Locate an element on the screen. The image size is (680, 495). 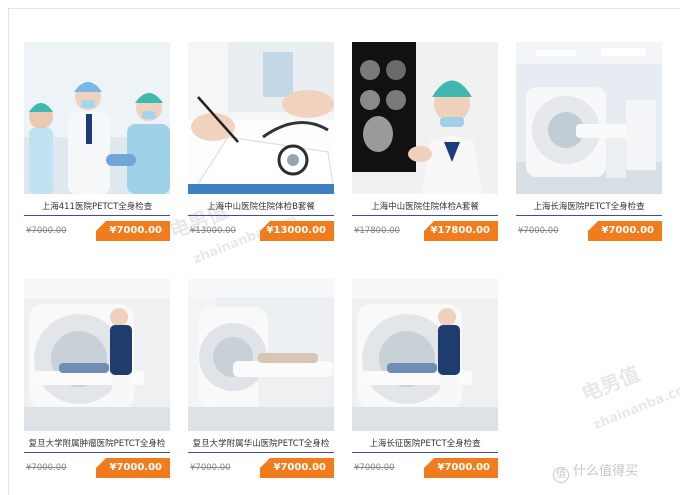
doctor-writing-photo is located at coordinates (261, 118).